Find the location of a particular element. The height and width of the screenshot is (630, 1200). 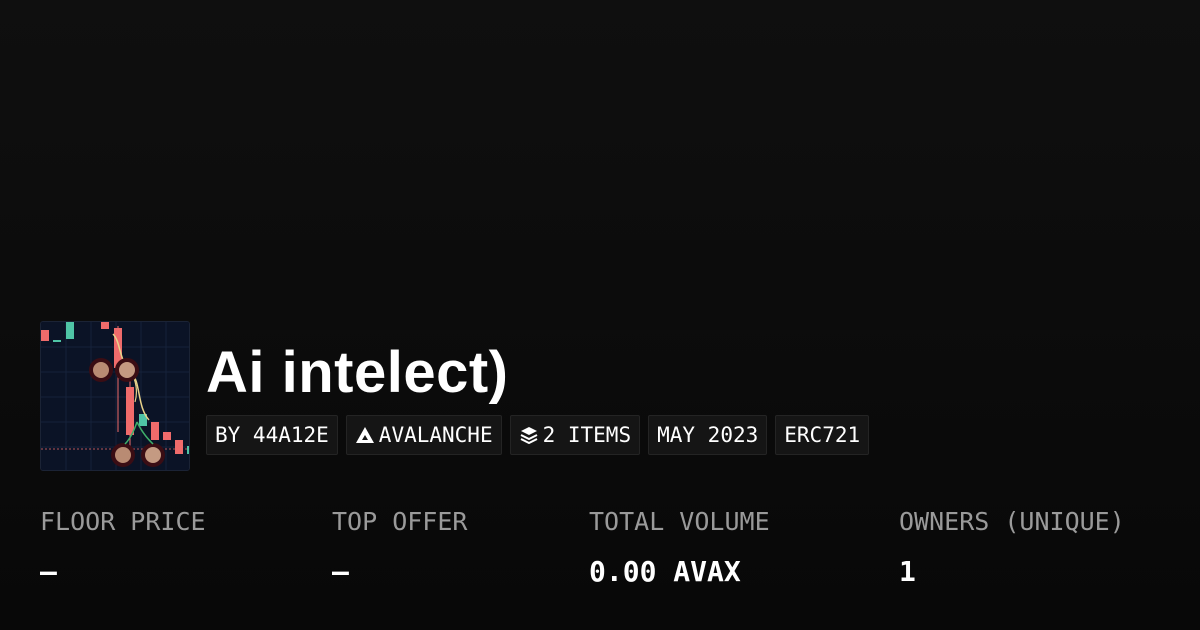

top-offer-label: TOP OFFER is located at coordinates (400, 521).